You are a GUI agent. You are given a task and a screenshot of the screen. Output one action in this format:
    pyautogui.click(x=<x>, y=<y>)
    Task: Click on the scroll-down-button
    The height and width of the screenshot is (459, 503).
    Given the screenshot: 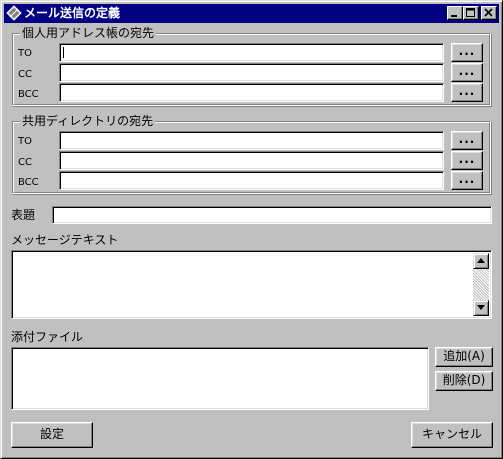 What is the action you would take?
    pyautogui.click(x=481, y=308)
    